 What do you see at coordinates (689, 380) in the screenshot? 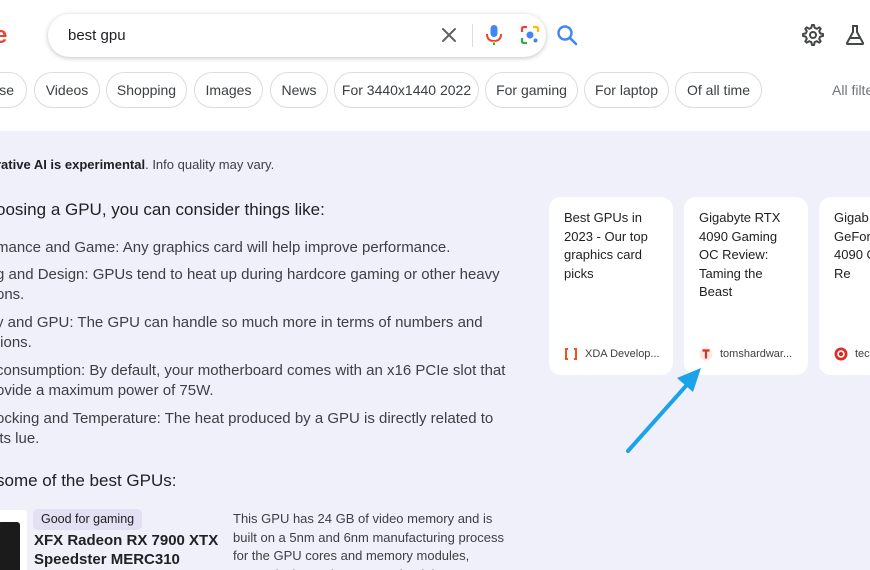
I see `annotation-arrow-head` at bounding box center [689, 380].